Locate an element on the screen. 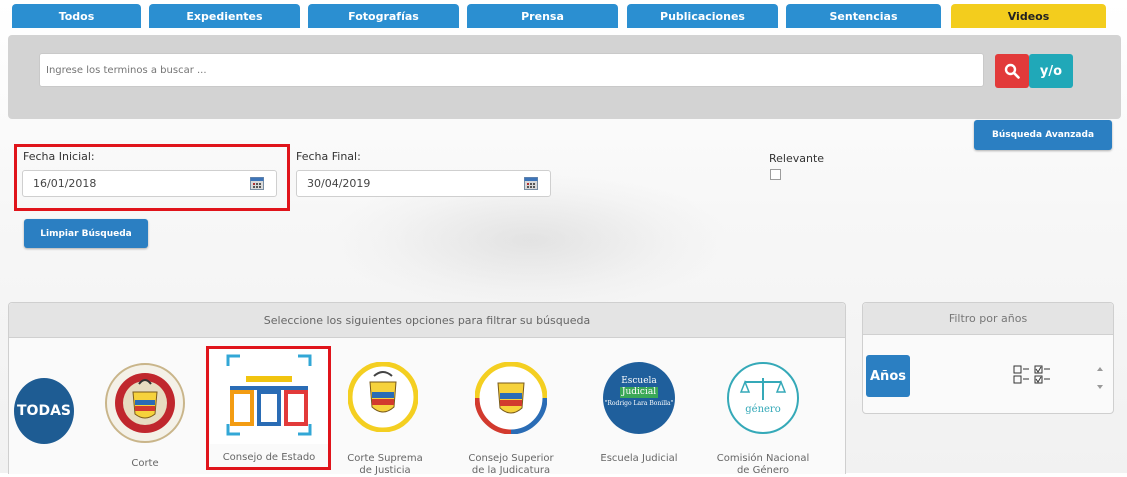 The width and height of the screenshot is (1127, 477). search-button is located at coordinates (1012, 71).